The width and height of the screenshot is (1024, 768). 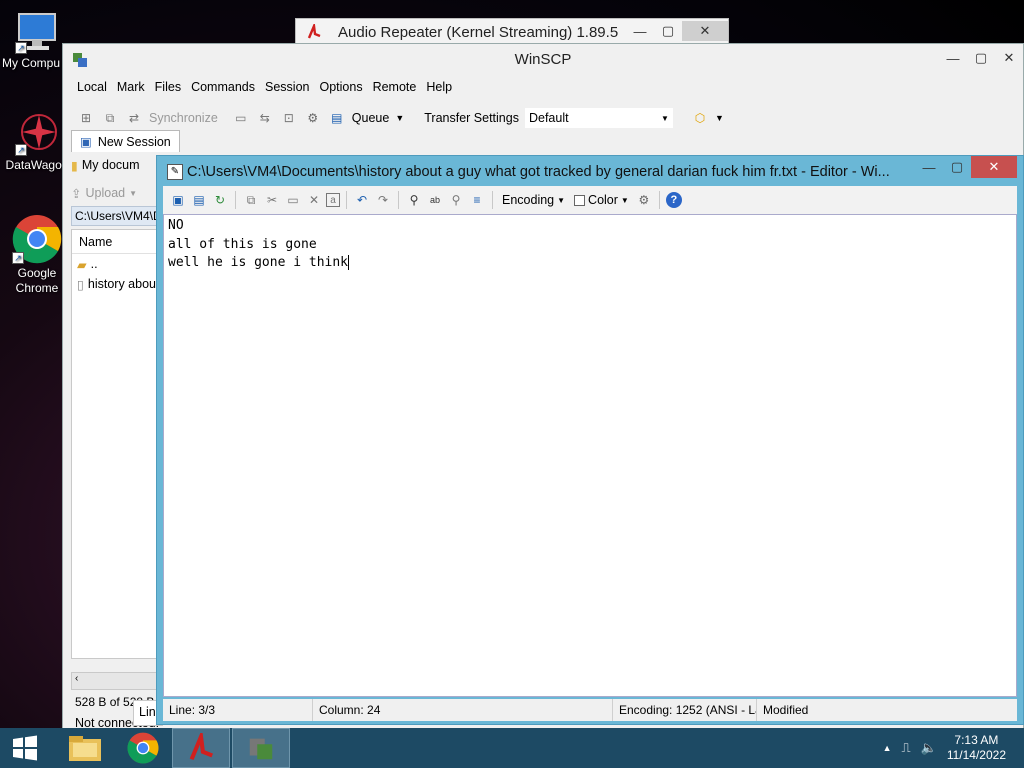 What do you see at coordinates (471, 118) in the screenshot?
I see `transfer-settings-label: Transfer Settings` at bounding box center [471, 118].